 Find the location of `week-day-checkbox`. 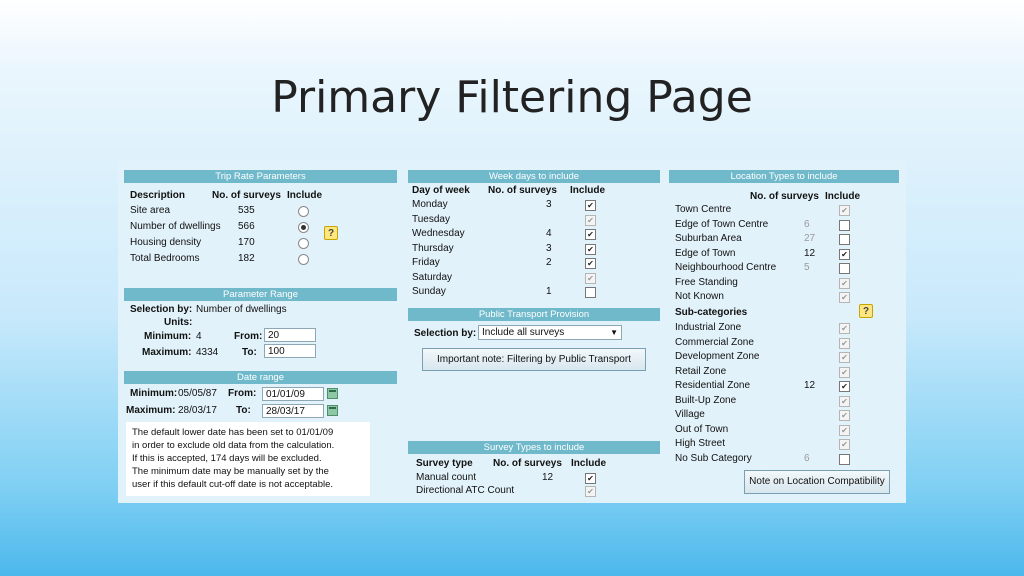

week-day-checkbox is located at coordinates (590, 292).